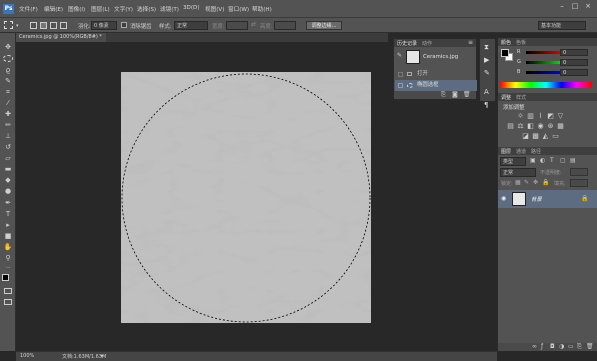 The height and width of the screenshot is (361, 597). I want to click on quick-select-icon: ✎, so click(8, 81).